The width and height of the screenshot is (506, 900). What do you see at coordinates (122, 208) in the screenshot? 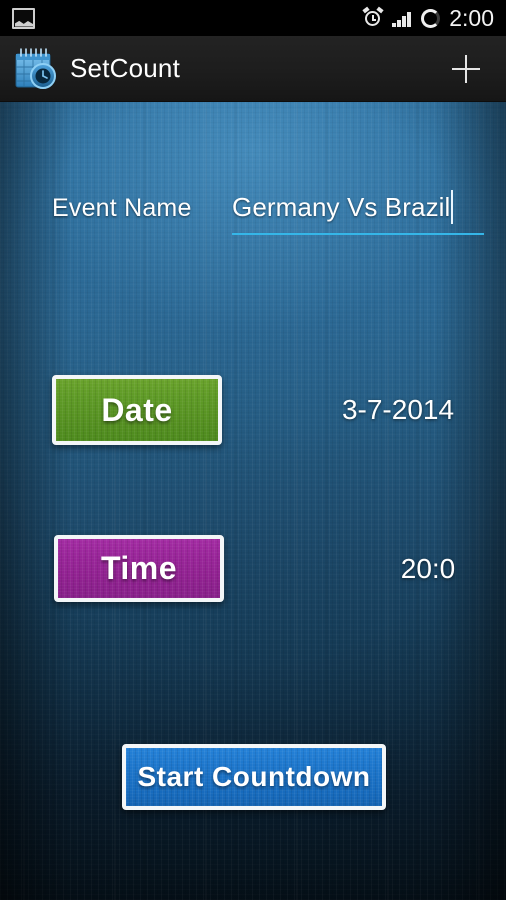
I see `event-name-label: Event Name` at bounding box center [122, 208].